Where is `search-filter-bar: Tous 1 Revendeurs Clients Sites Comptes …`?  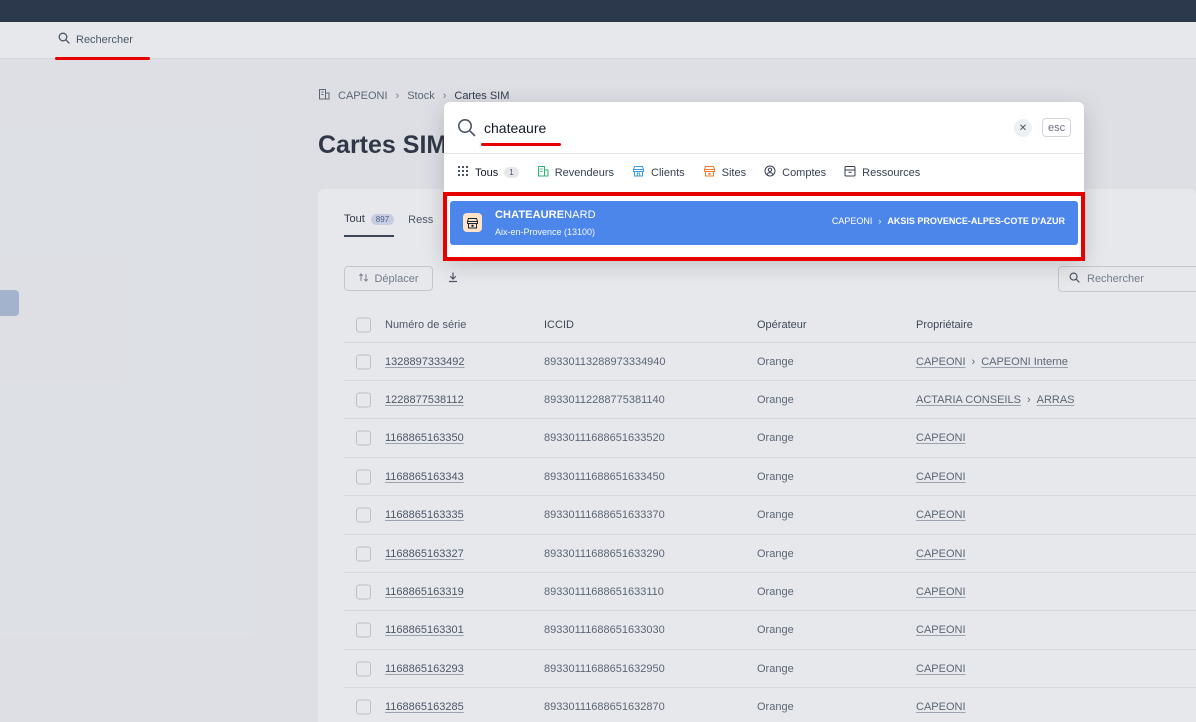 search-filter-bar: Tous 1 Revendeurs Clients Sites Comptes … is located at coordinates (688, 172).